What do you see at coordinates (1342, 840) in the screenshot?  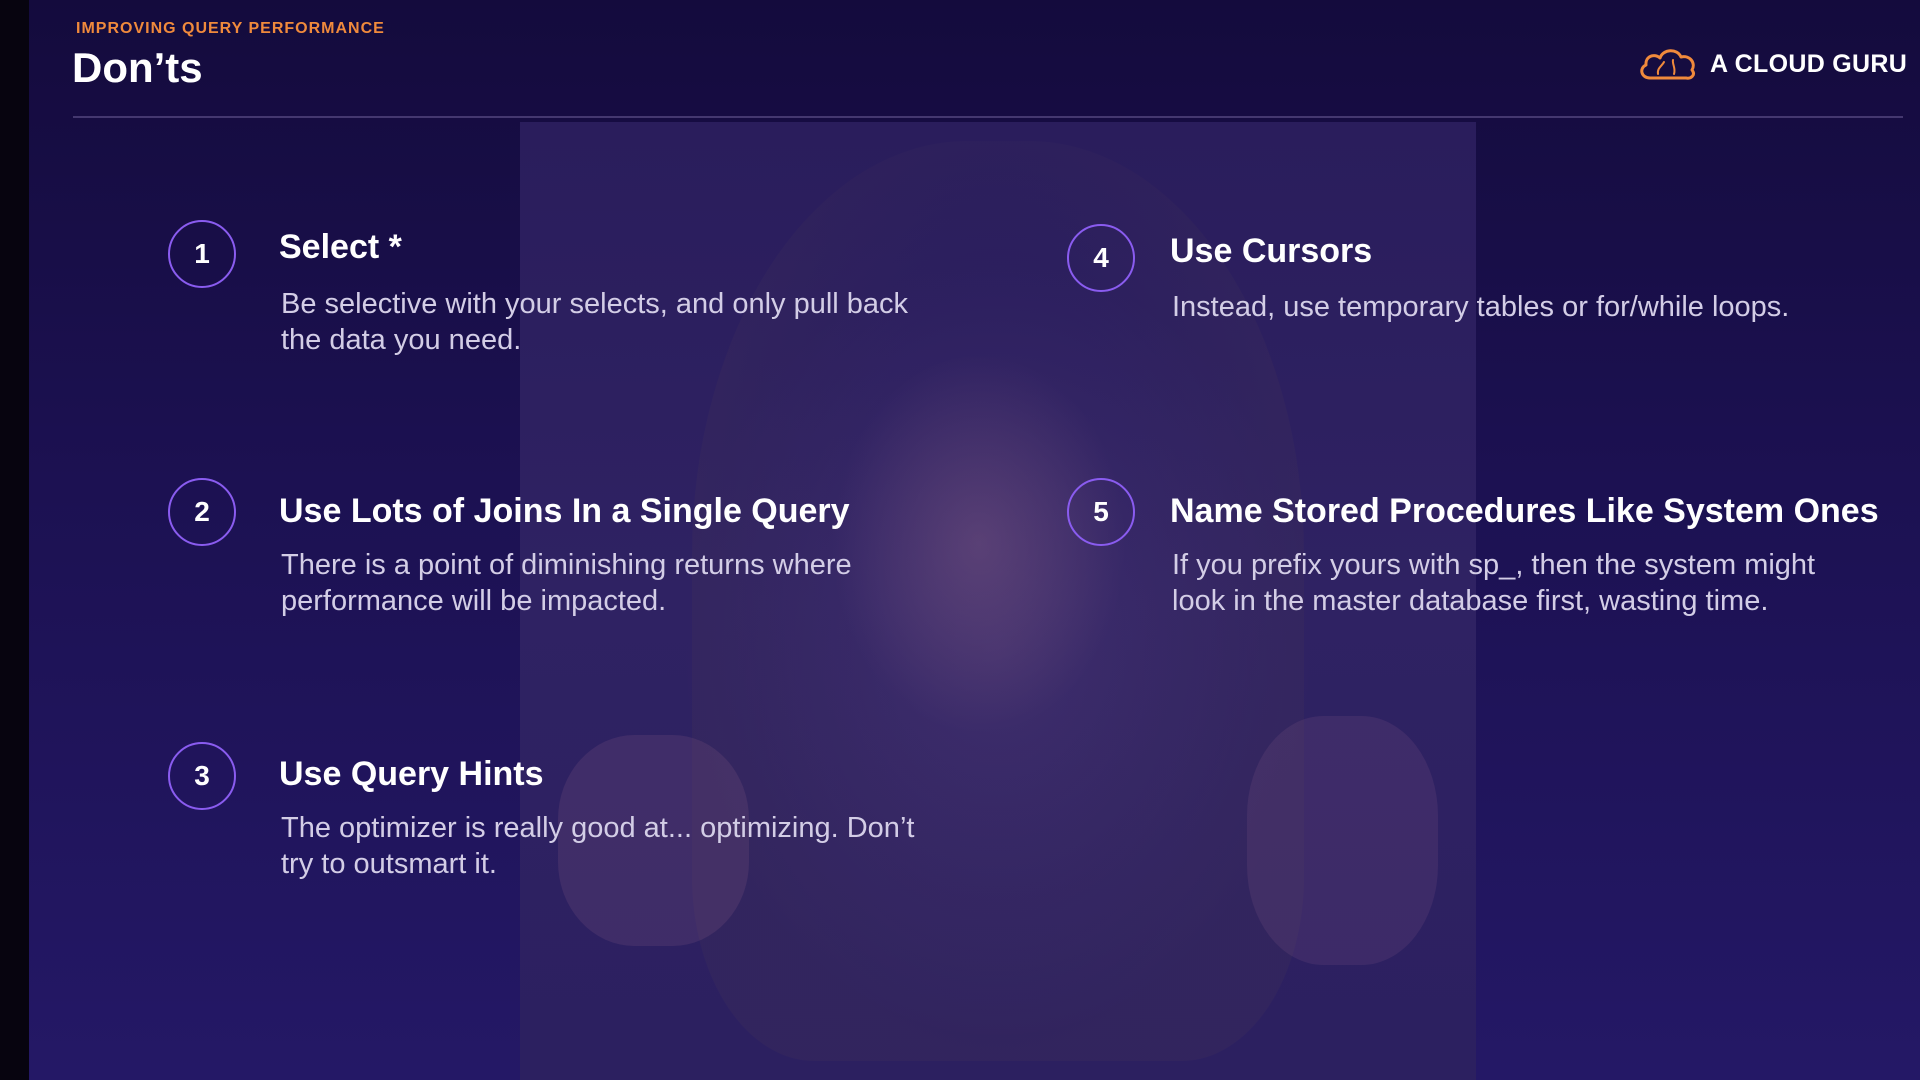 I see `photo-hand-right` at bounding box center [1342, 840].